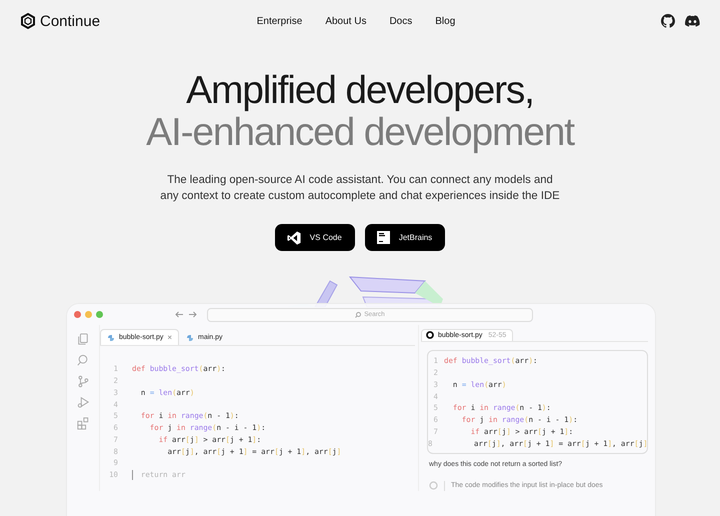  What do you see at coordinates (445, 21) in the screenshot?
I see `nav-link: Blog` at bounding box center [445, 21].